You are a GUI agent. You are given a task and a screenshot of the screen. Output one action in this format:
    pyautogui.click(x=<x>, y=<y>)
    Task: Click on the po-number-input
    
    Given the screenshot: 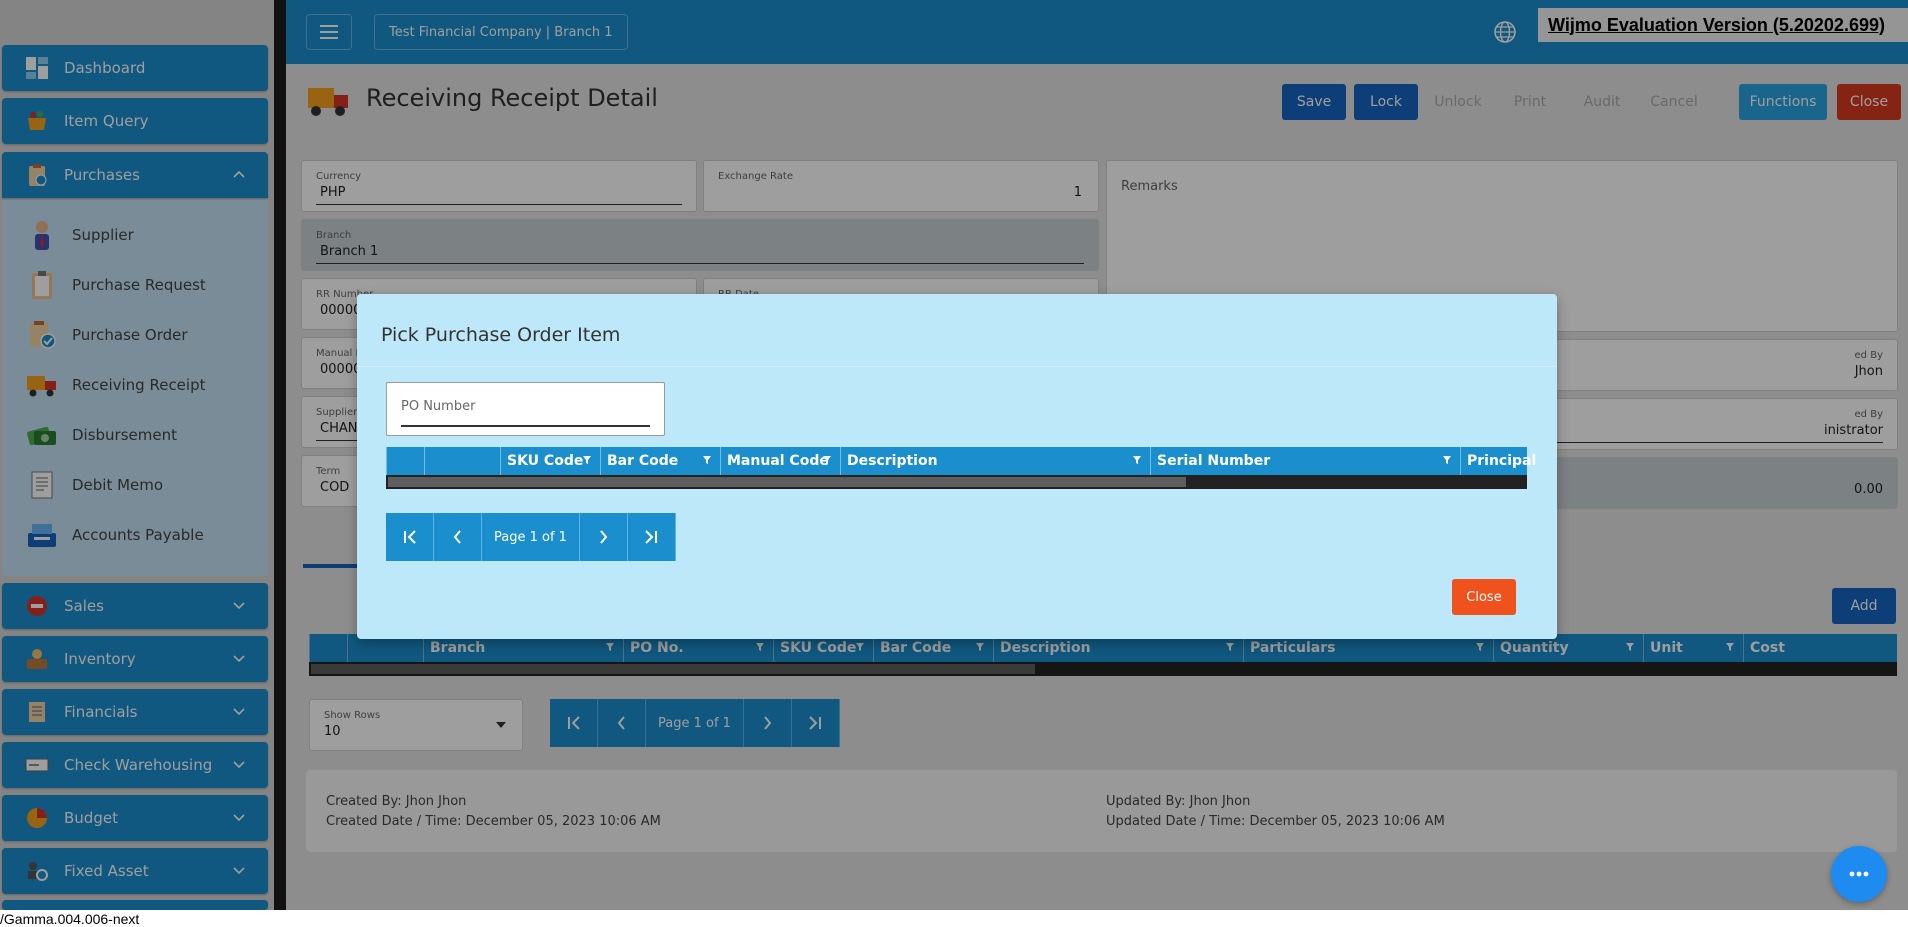 What is the action you would take?
    pyautogui.click(x=525, y=406)
    